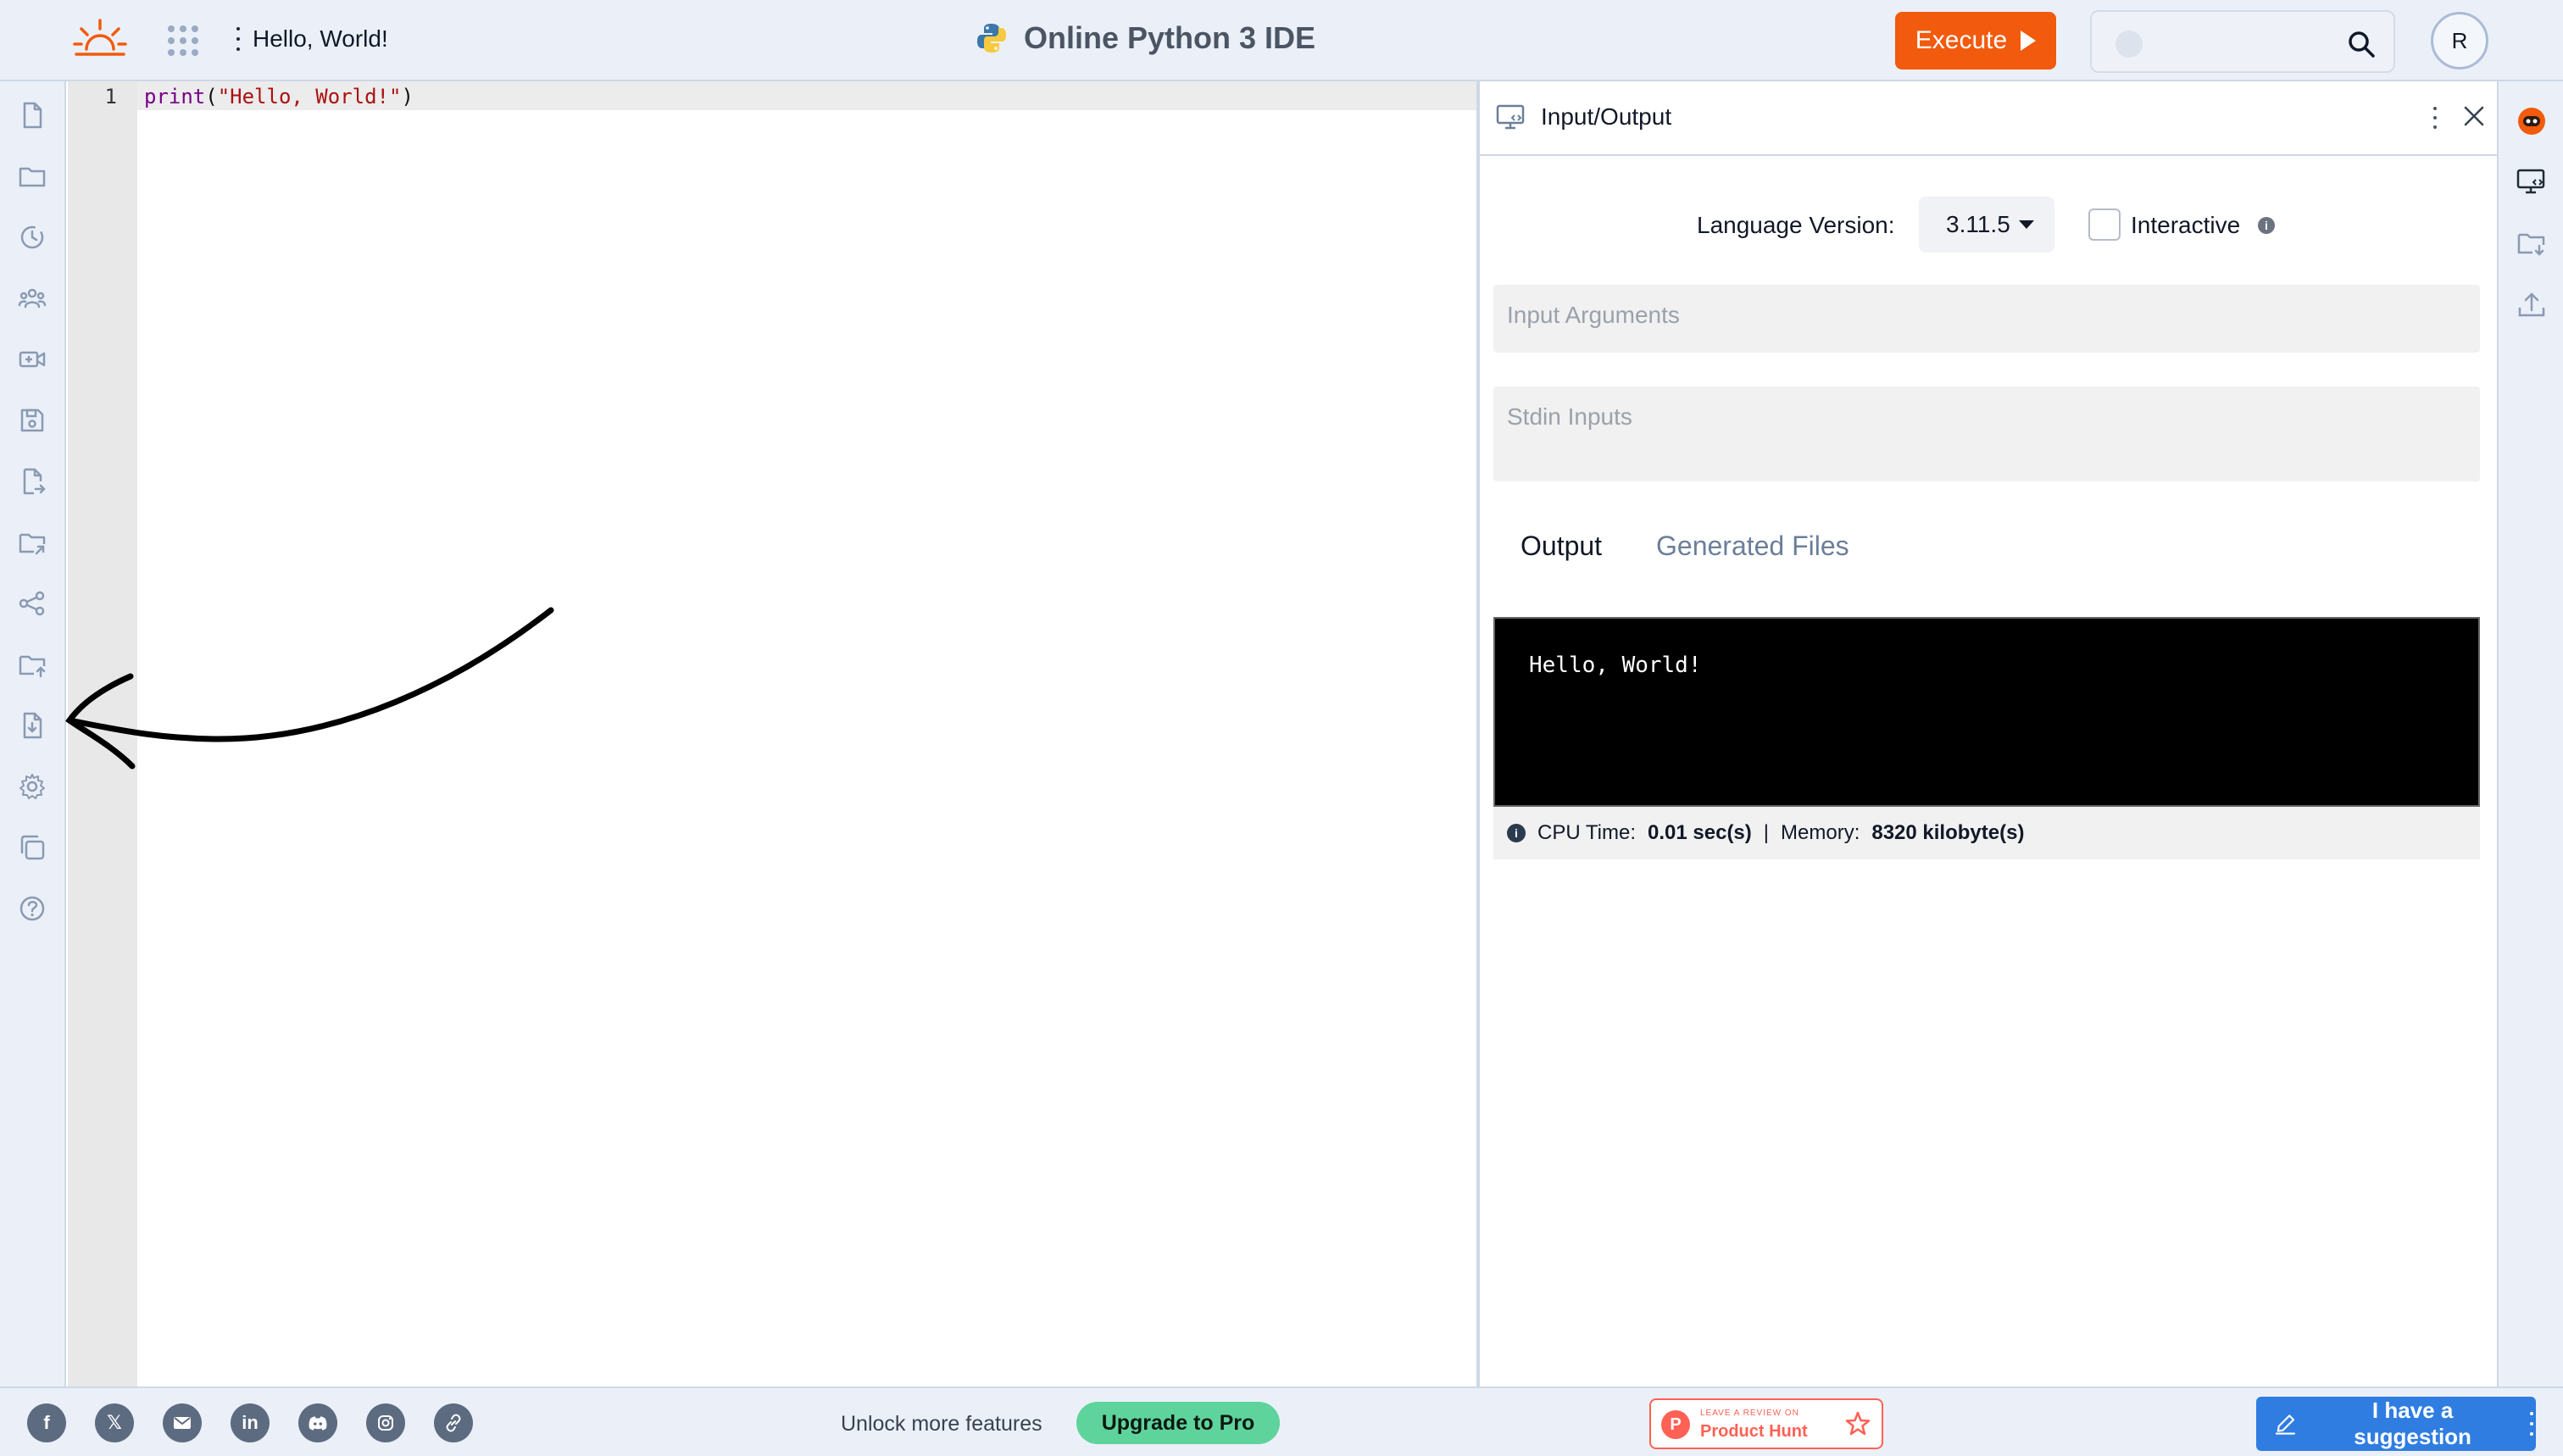 The height and width of the screenshot is (1456, 2563). I want to click on close-icon, so click(2474, 116).